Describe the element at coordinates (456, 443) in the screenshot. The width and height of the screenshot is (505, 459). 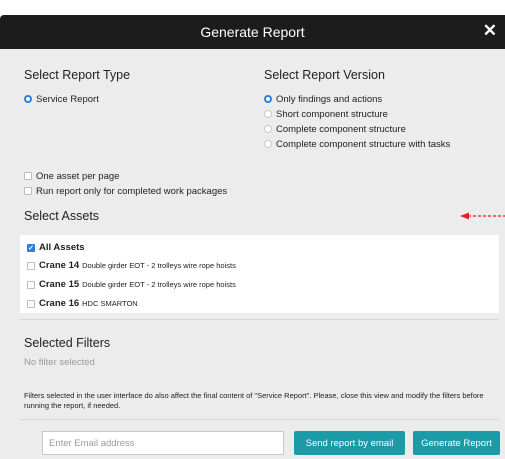
I see `generate-report-button: Generate Report` at that location.